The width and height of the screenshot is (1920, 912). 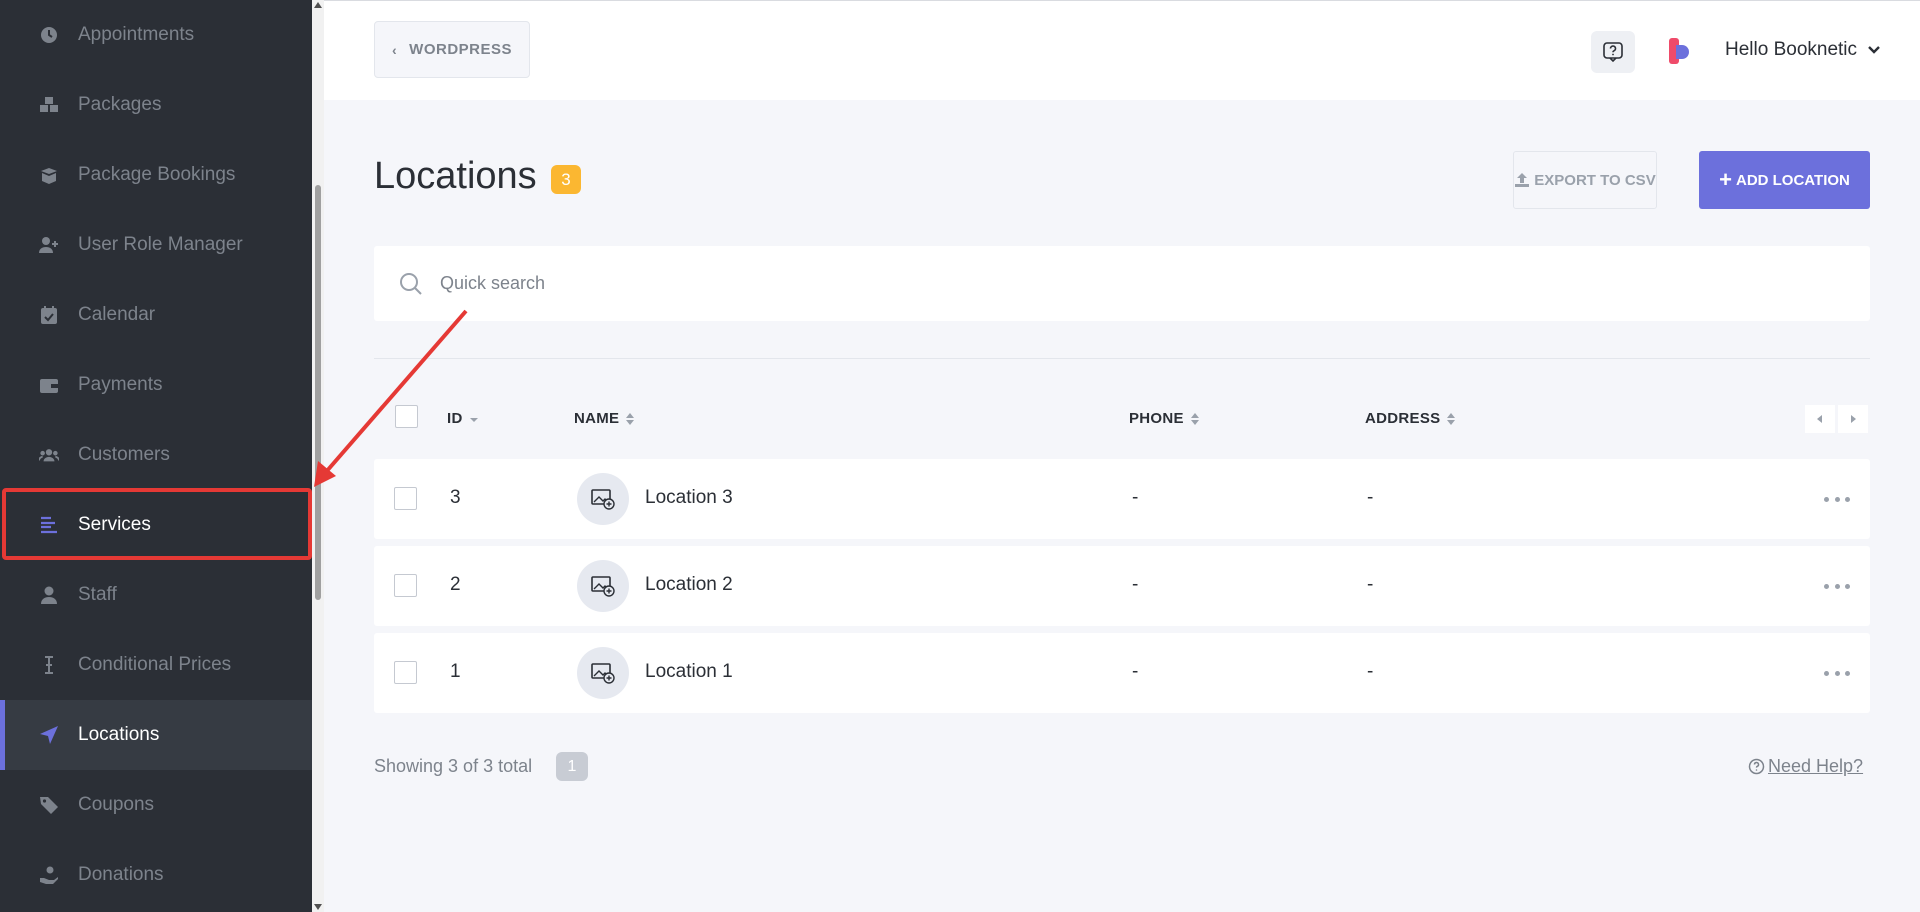 I want to click on sidebar-item-label: User Role Manager, so click(x=160, y=244).